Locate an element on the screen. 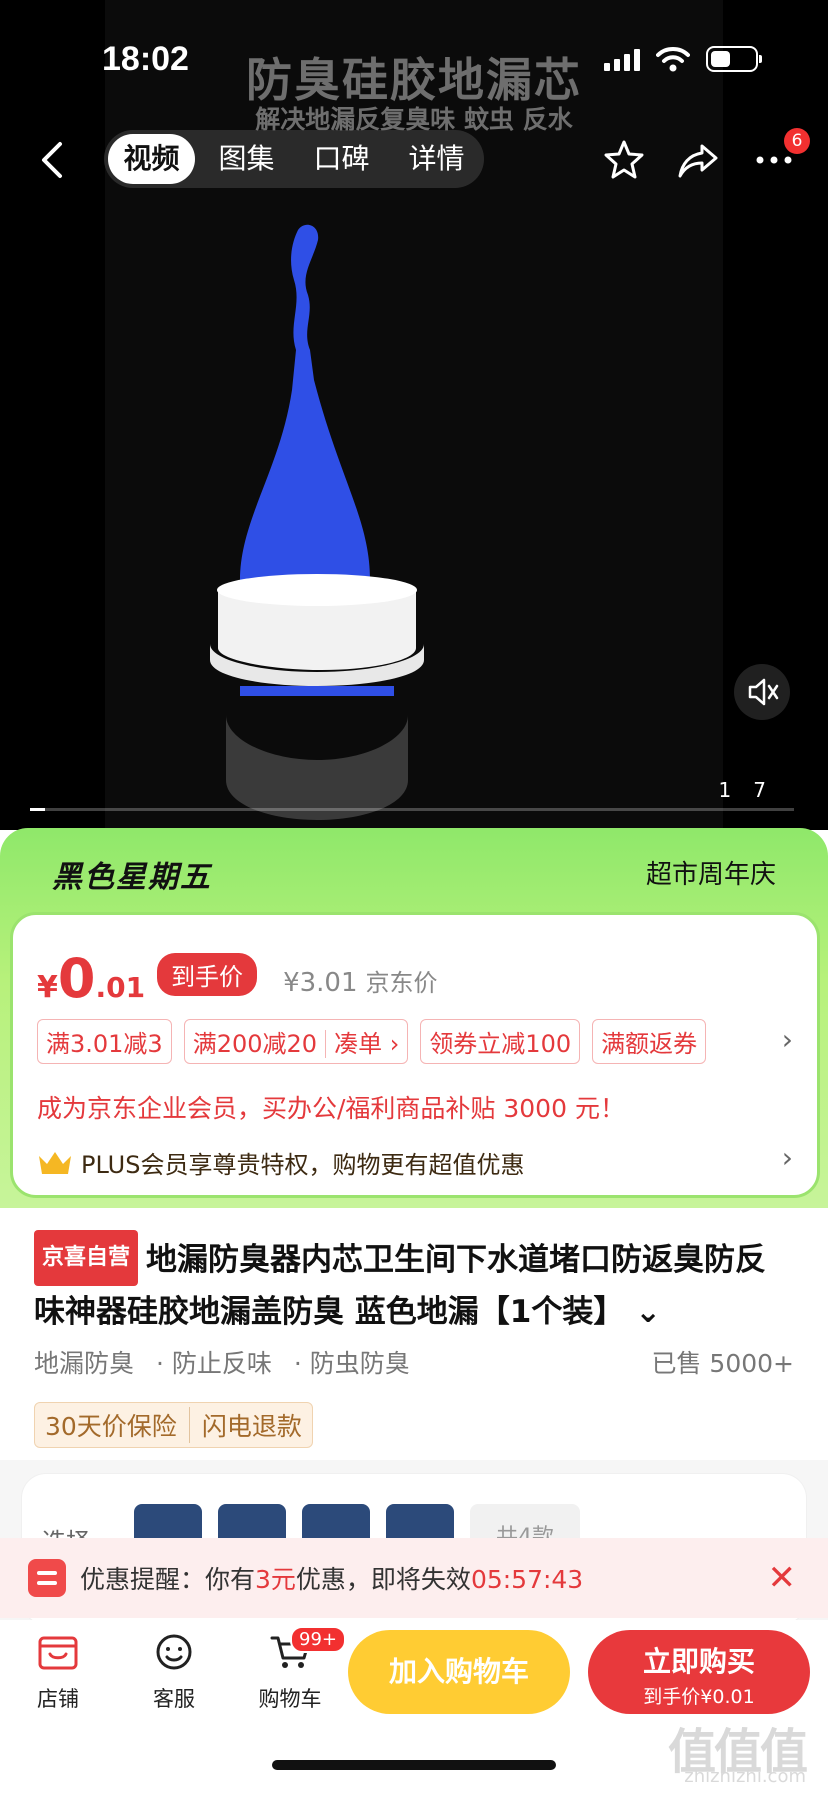 The image size is (828, 1796). coupon-reminder: 优惠提醒：你有3元优惠，即将失效05:57:43 ✕ is located at coordinates (414, 1578).